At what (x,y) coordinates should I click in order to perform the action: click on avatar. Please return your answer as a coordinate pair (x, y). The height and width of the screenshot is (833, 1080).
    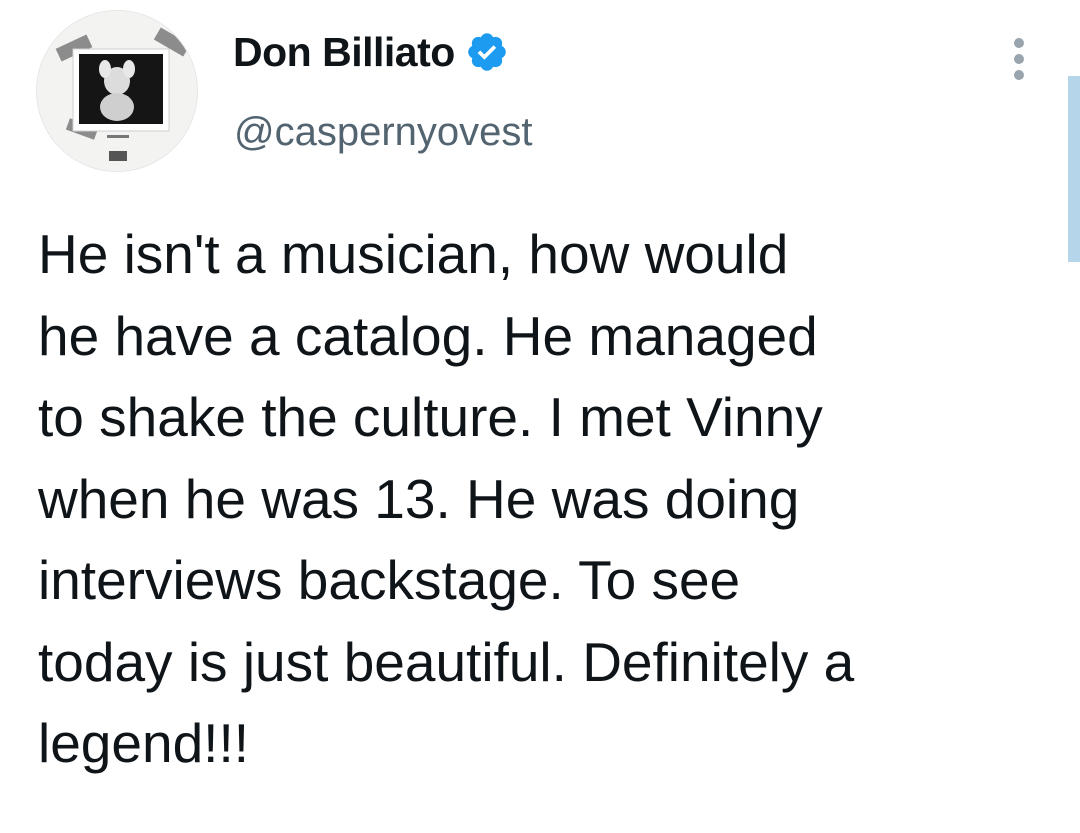
    Looking at the image, I should click on (117, 91).